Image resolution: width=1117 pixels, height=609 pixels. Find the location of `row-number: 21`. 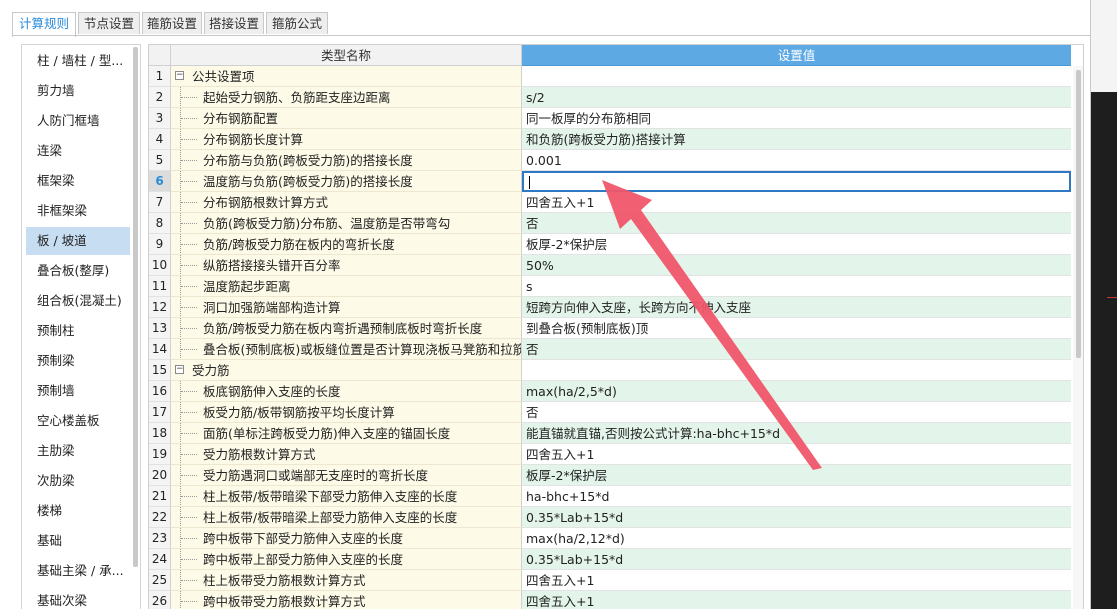

row-number: 21 is located at coordinates (160, 496).